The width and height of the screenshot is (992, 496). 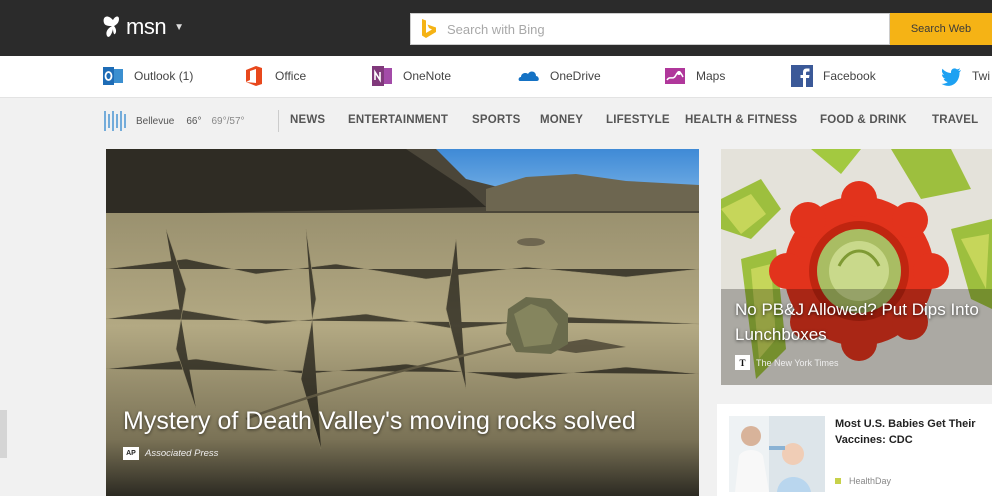 I want to click on app-label: Maps, so click(x=711, y=76).